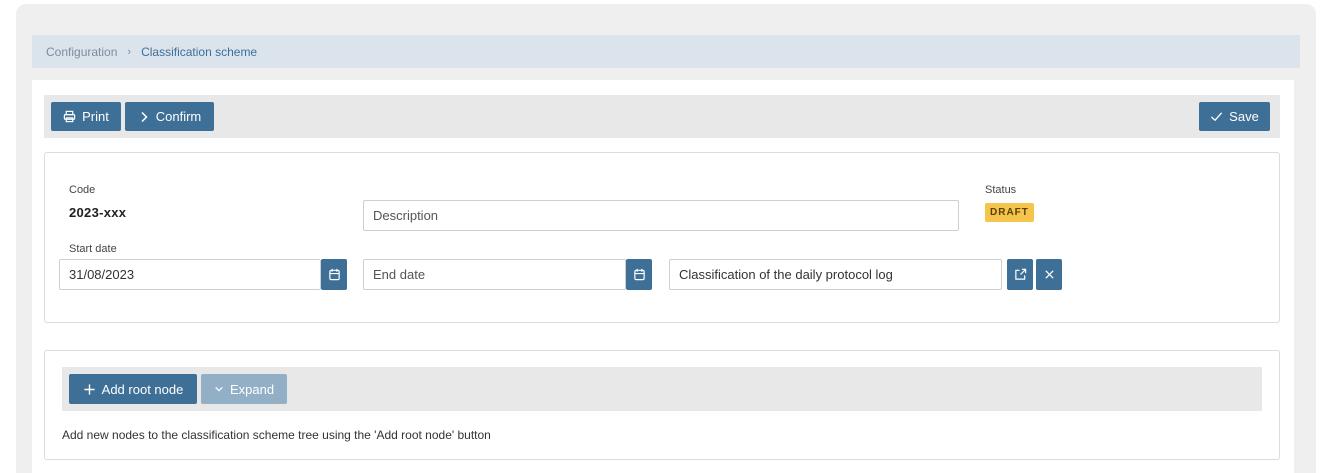  I want to click on breadcrumb-configuration: Configuration, so click(81, 52).